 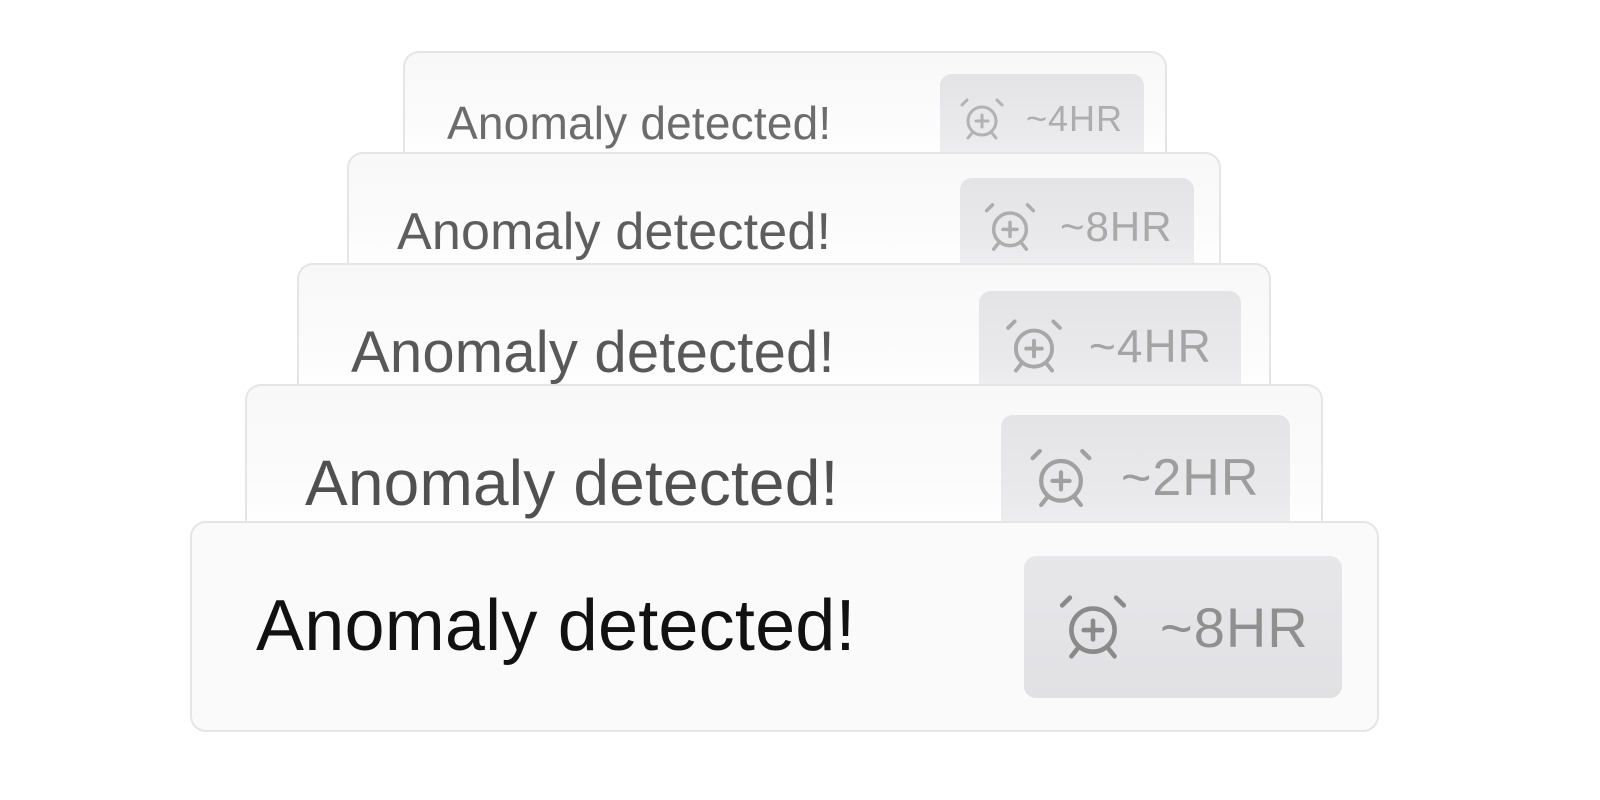 What do you see at coordinates (1190, 478) in the screenshot?
I see `eta-label: ~2HR` at bounding box center [1190, 478].